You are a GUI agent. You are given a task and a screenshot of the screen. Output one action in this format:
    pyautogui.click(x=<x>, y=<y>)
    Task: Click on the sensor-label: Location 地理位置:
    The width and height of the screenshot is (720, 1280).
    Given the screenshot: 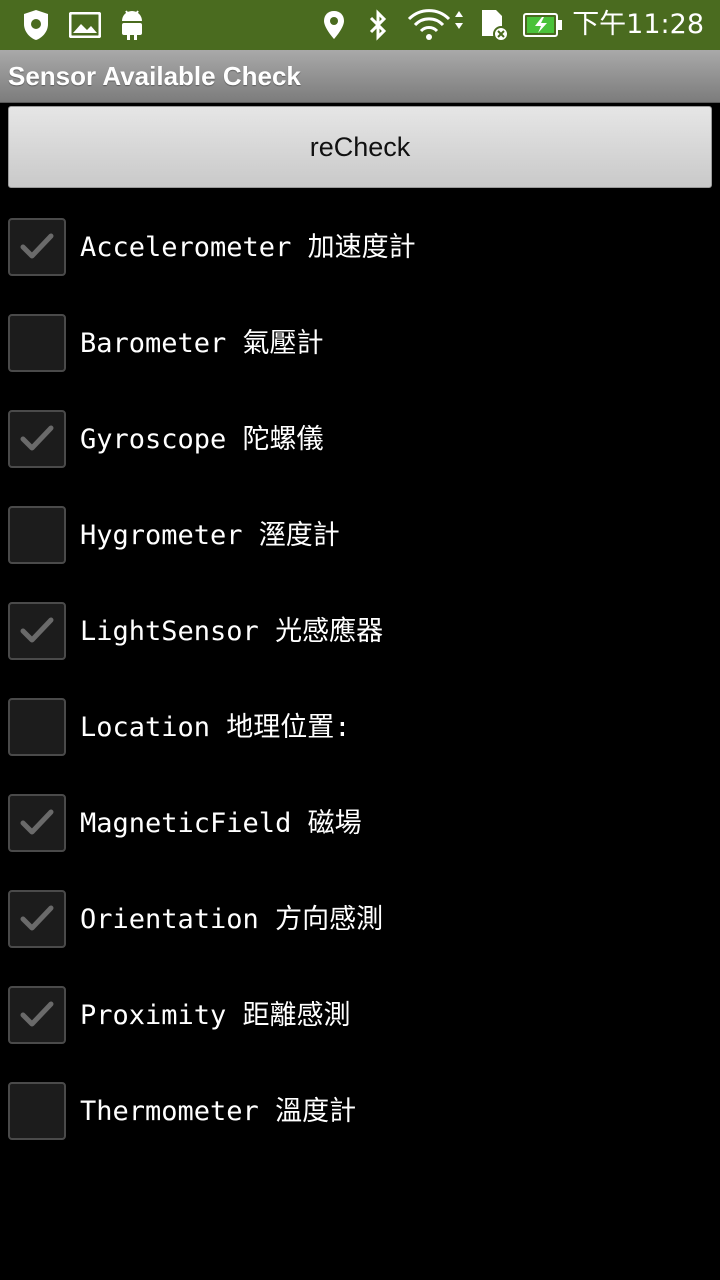 What is the action you would take?
    pyautogui.click(x=215, y=727)
    